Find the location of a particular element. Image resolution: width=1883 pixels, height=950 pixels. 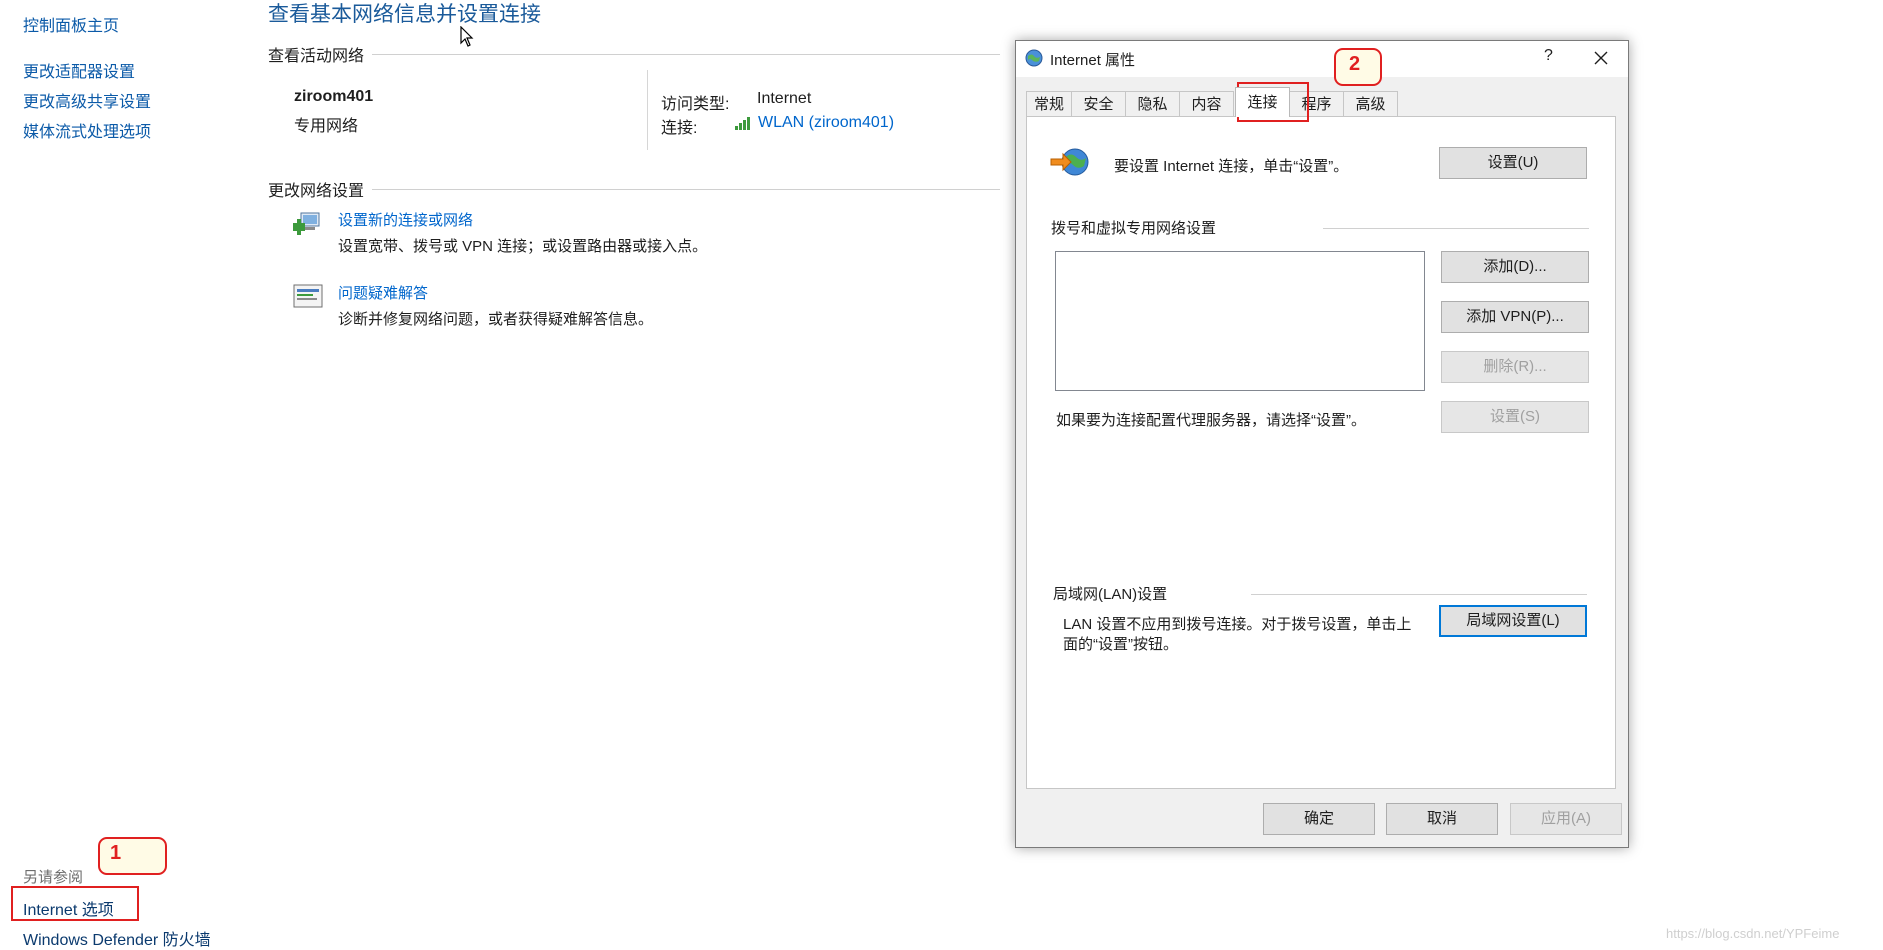

wifi-signal-icon is located at coordinates (742, 123).